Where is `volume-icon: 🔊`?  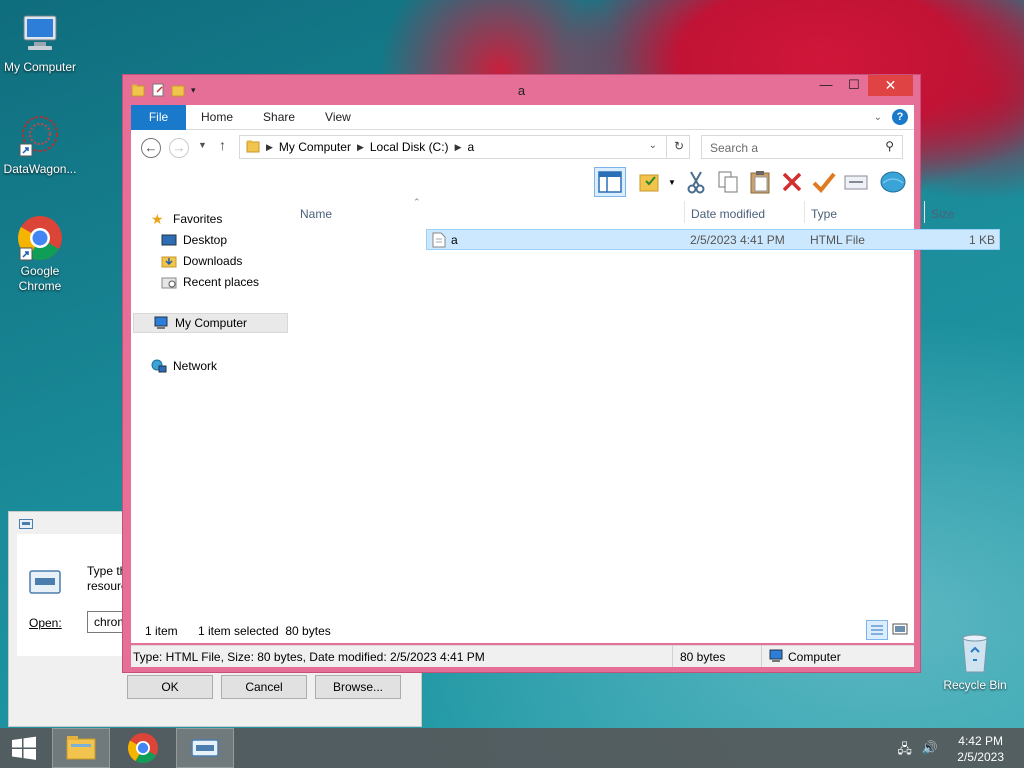
volume-icon: 🔊 is located at coordinates (930, 751).